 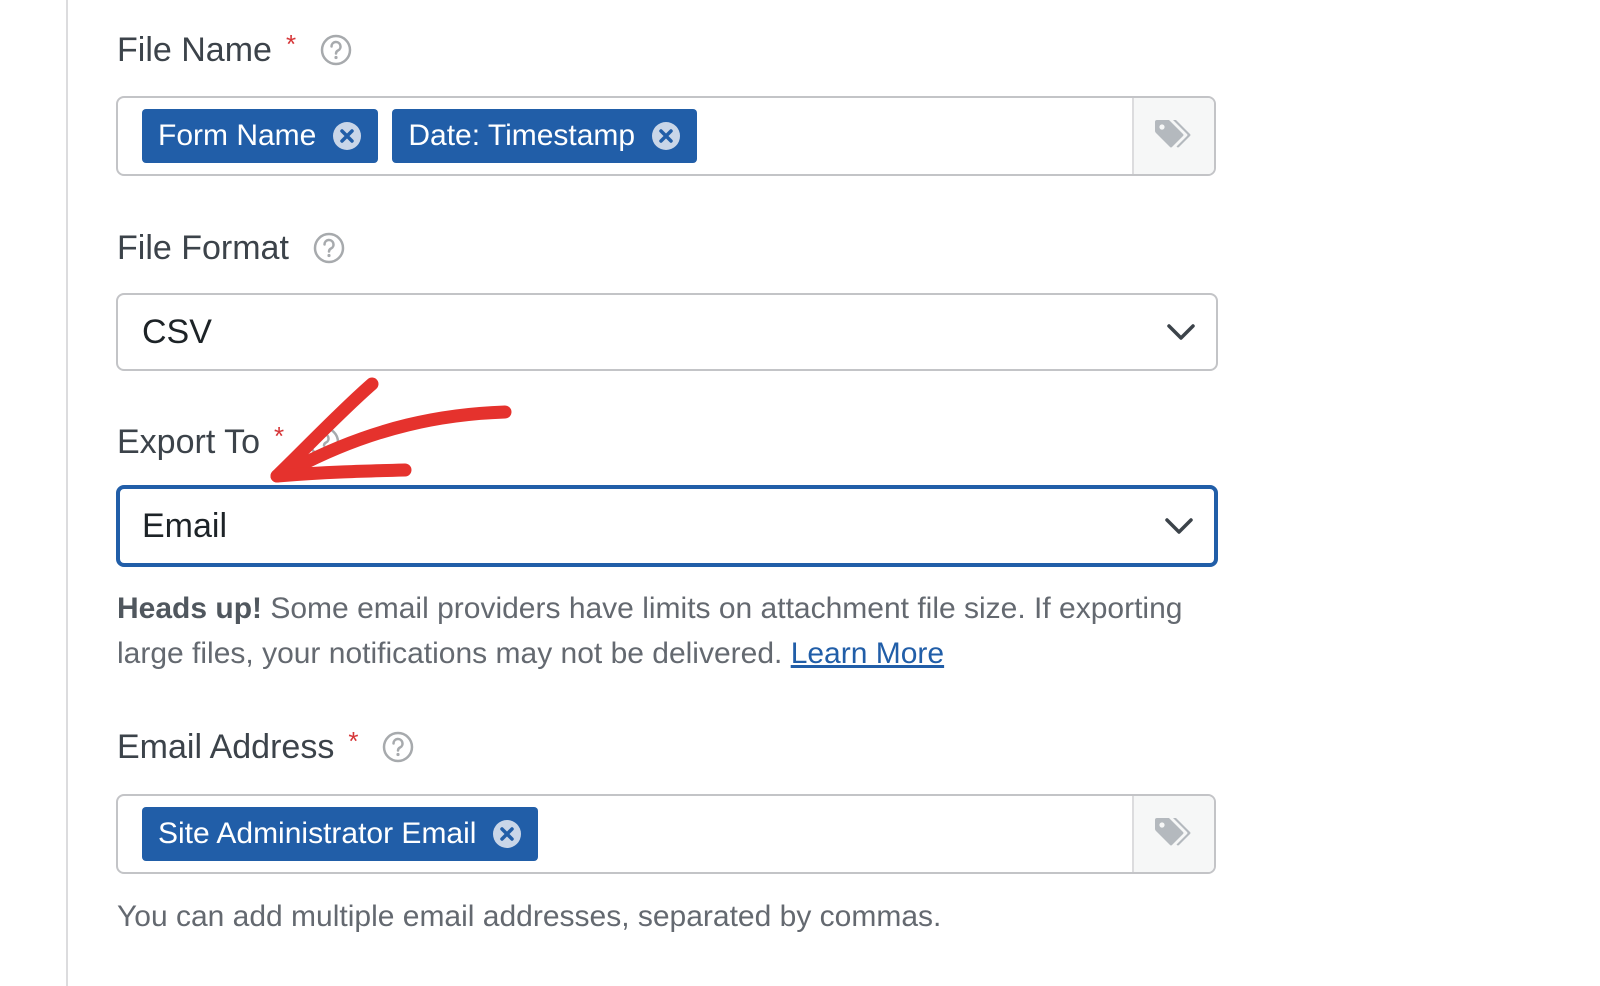 I want to click on notice-heading: Heads up!, so click(x=190, y=608).